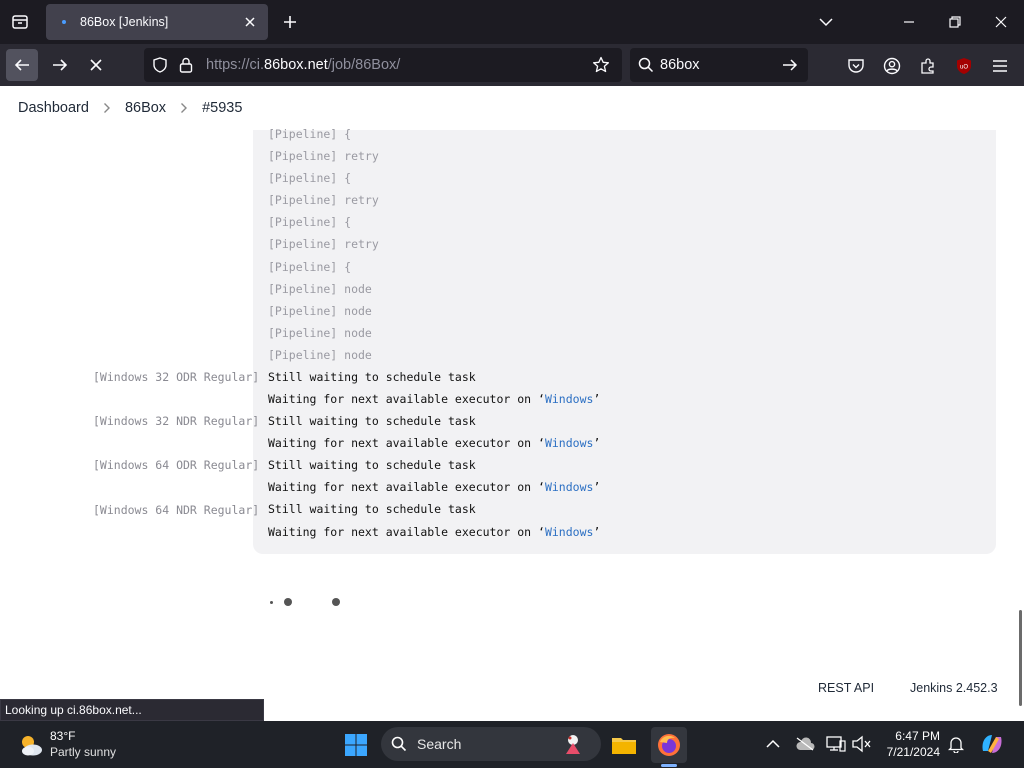  I want to click on svg-text: uO, so click(964, 68).